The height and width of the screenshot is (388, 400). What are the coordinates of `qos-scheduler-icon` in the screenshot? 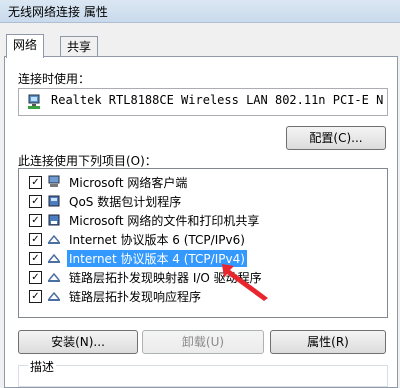 It's located at (54, 201).